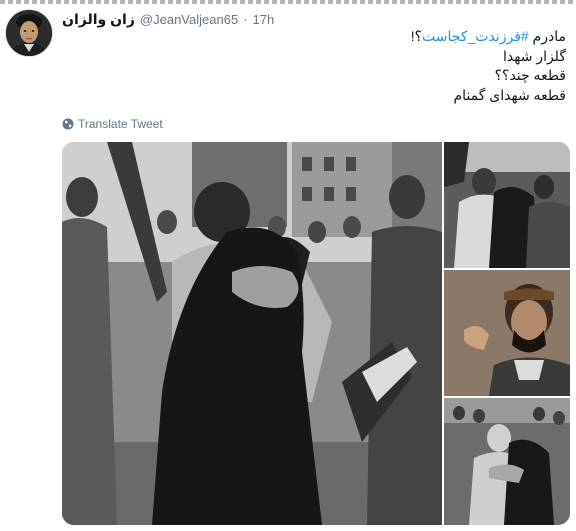  What do you see at coordinates (530, 75) in the screenshot?
I see `tweet-text-line-3: قطعه چند؟؟` at bounding box center [530, 75].